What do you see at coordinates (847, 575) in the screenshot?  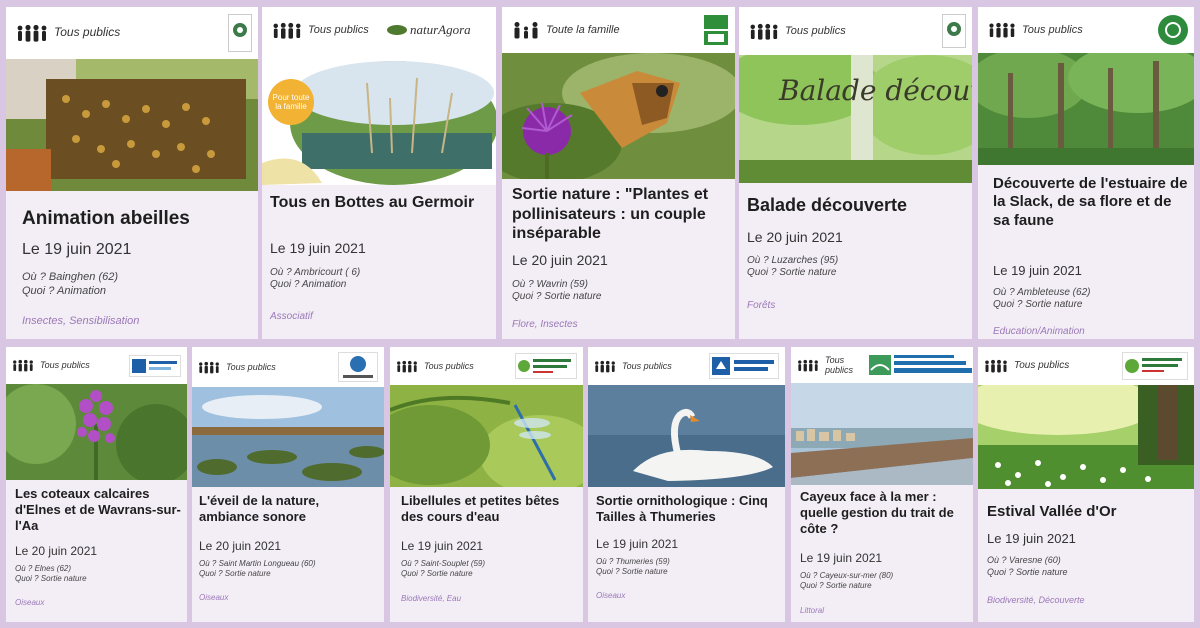 I see `event-location: Où ? Cayeux-sur-mer (80)` at bounding box center [847, 575].